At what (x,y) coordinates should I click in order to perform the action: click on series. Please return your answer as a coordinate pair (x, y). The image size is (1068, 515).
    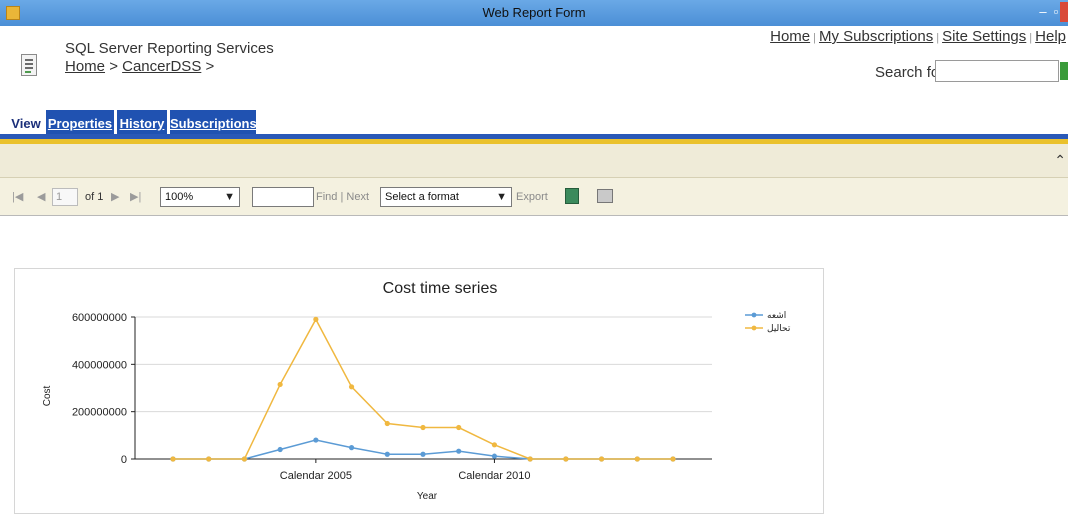
    Looking at the image, I should click on (423, 389).